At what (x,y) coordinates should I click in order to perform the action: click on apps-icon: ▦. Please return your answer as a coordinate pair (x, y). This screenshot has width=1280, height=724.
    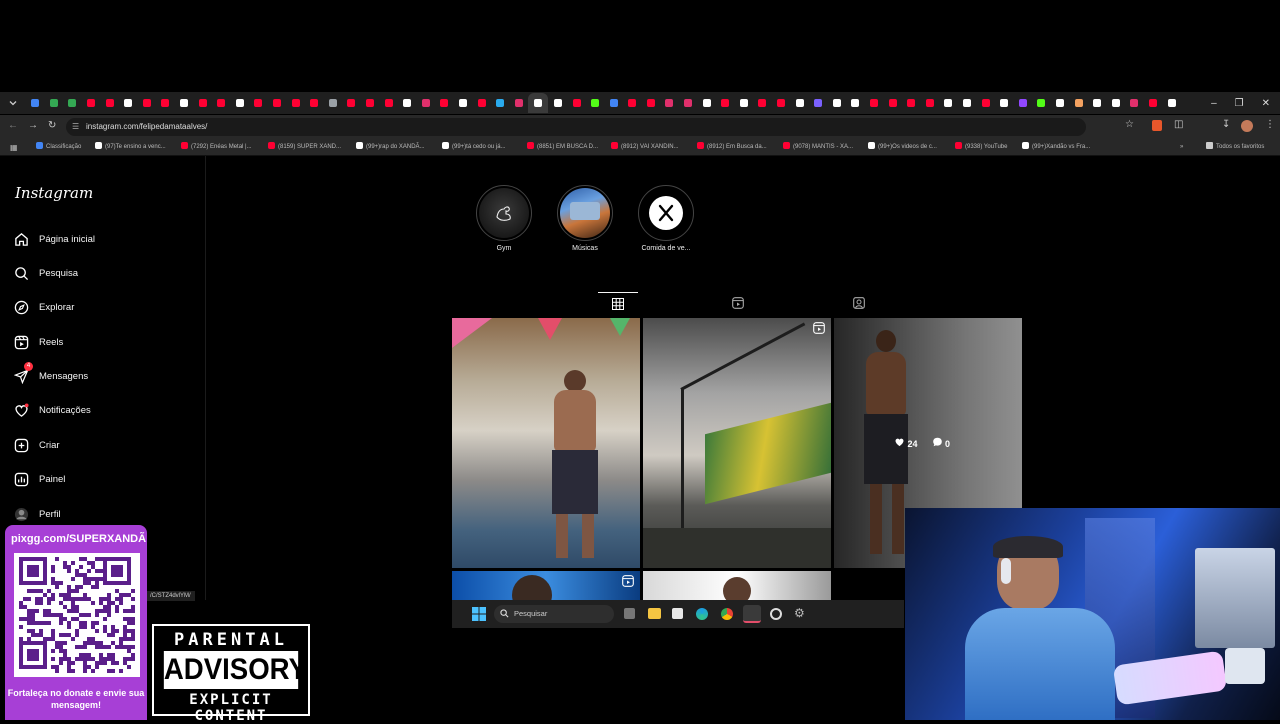
    Looking at the image, I should click on (14, 147).